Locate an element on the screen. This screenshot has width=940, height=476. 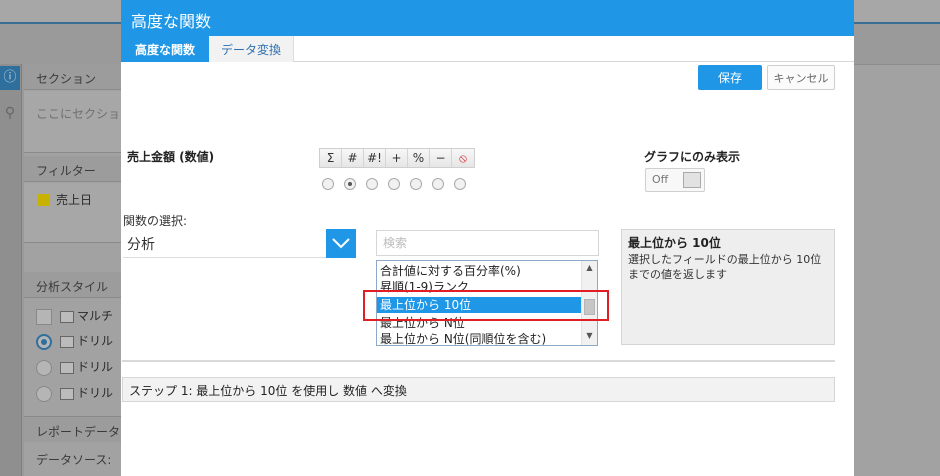
info-icon: ⓘ is located at coordinates (10, 78).